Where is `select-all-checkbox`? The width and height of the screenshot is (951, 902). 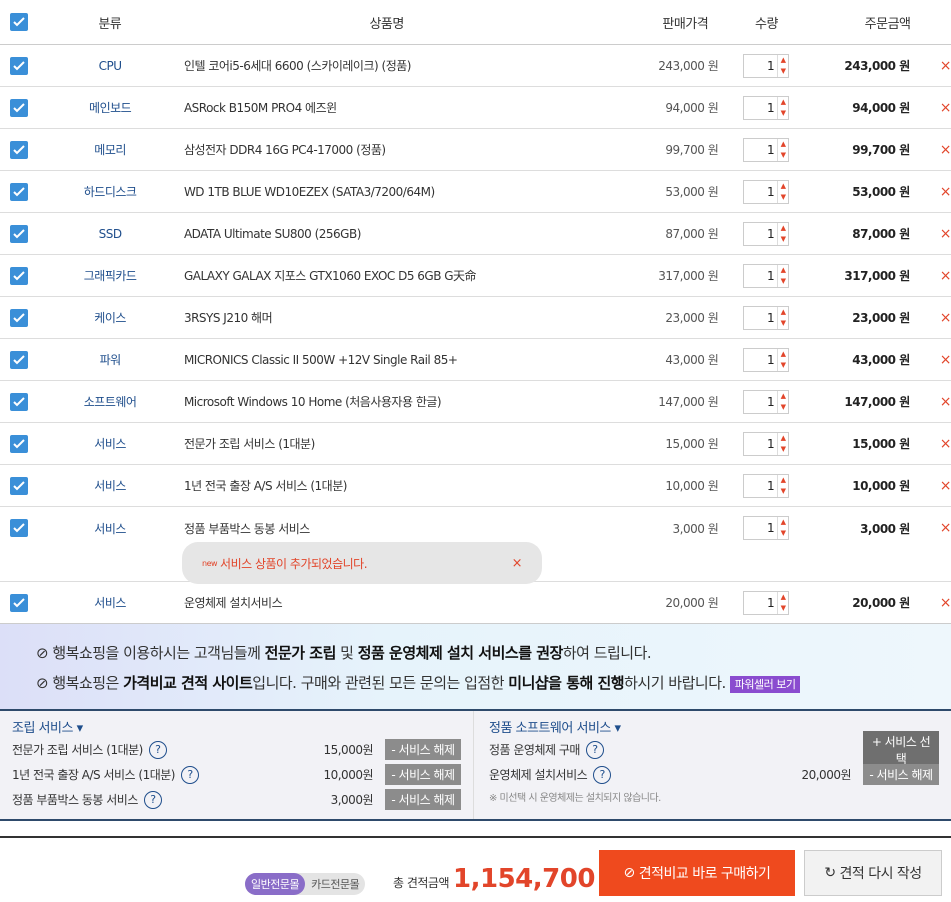 select-all-checkbox is located at coordinates (19, 22).